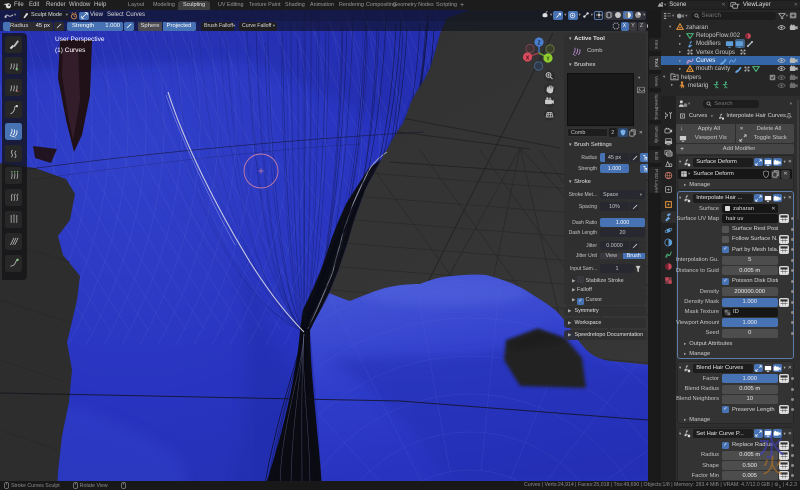 The width and height of the screenshot is (800, 490). Describe the element at coordinates (538, 43) in the screenshot. I see `svg-text: Z` at that location.